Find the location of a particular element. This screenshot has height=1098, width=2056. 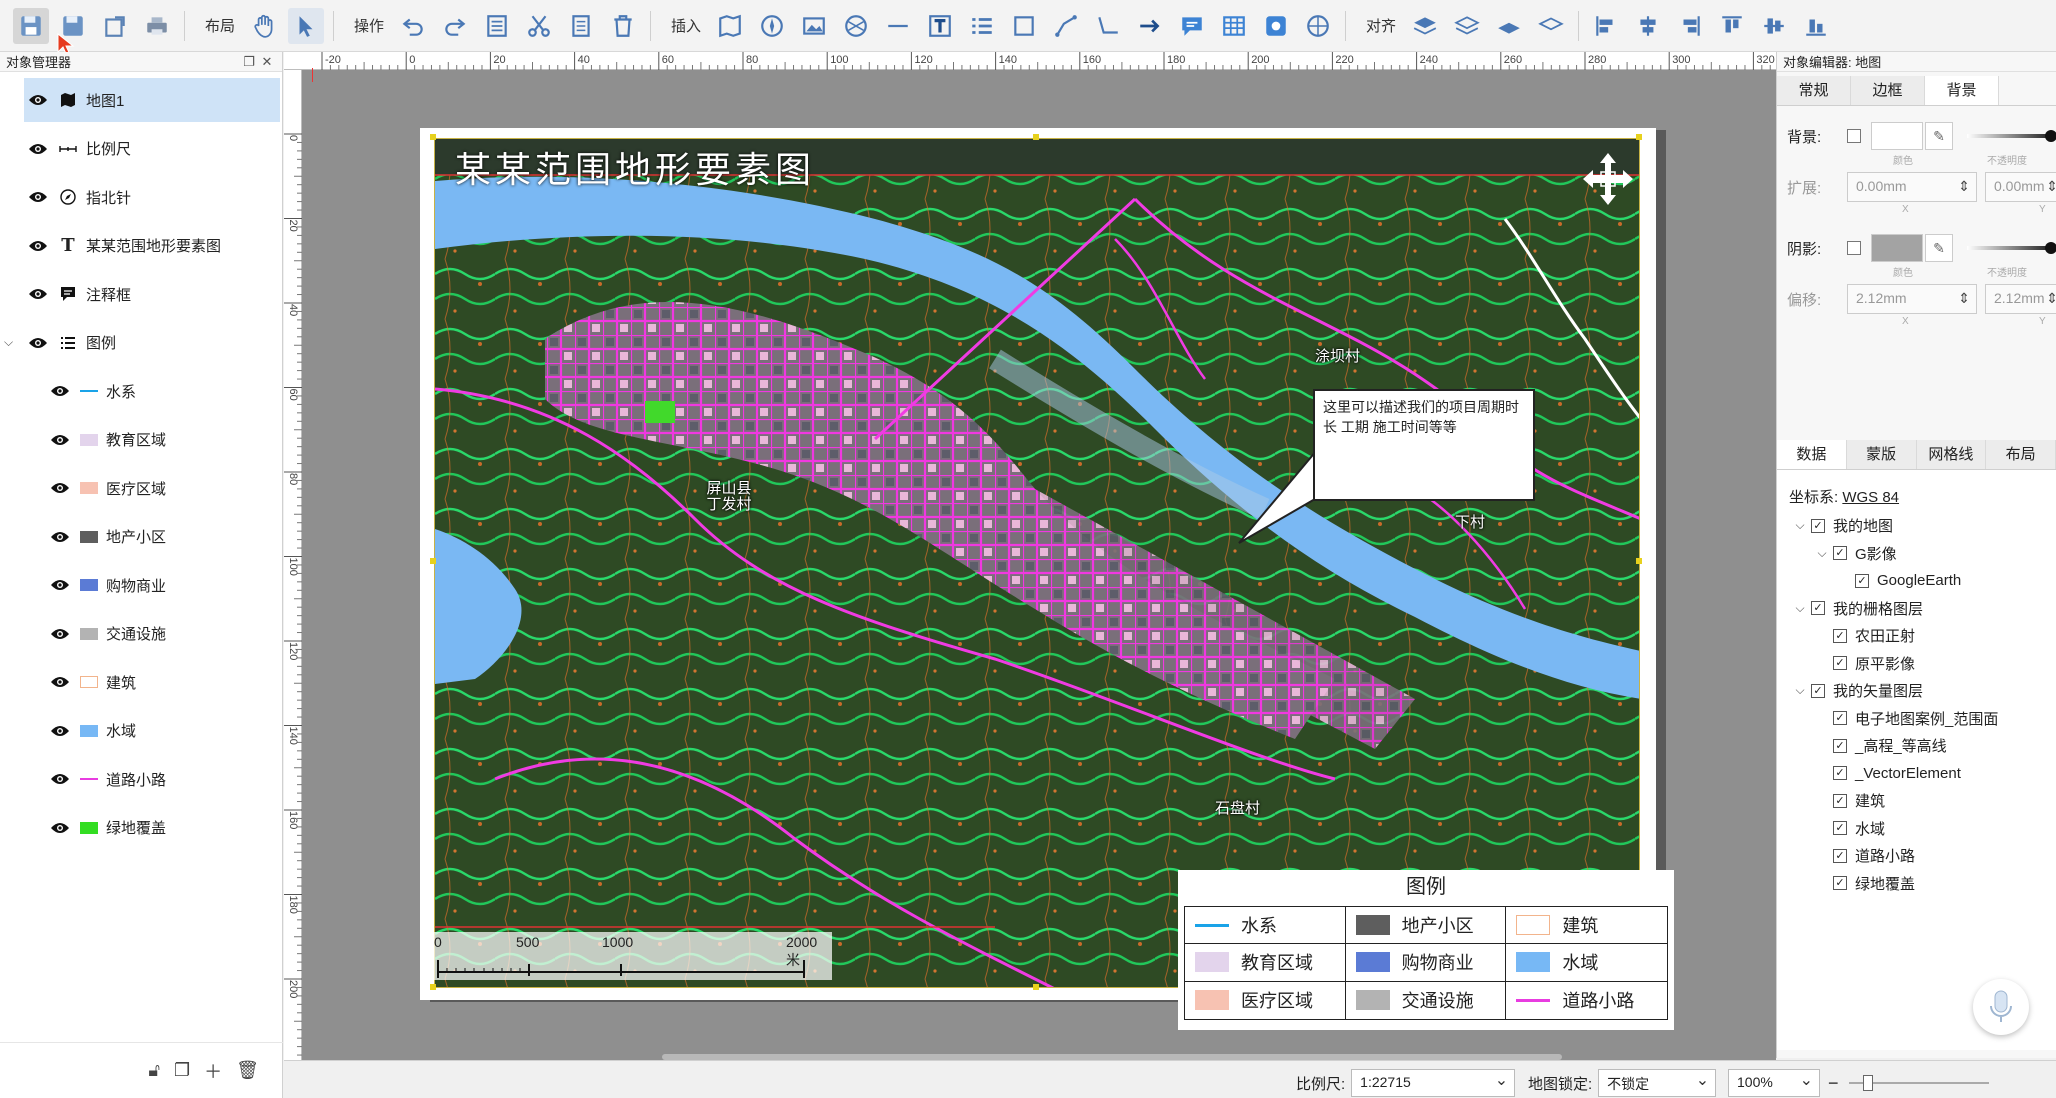

tab-data: 数据 is located at coordinates (1812, 454).